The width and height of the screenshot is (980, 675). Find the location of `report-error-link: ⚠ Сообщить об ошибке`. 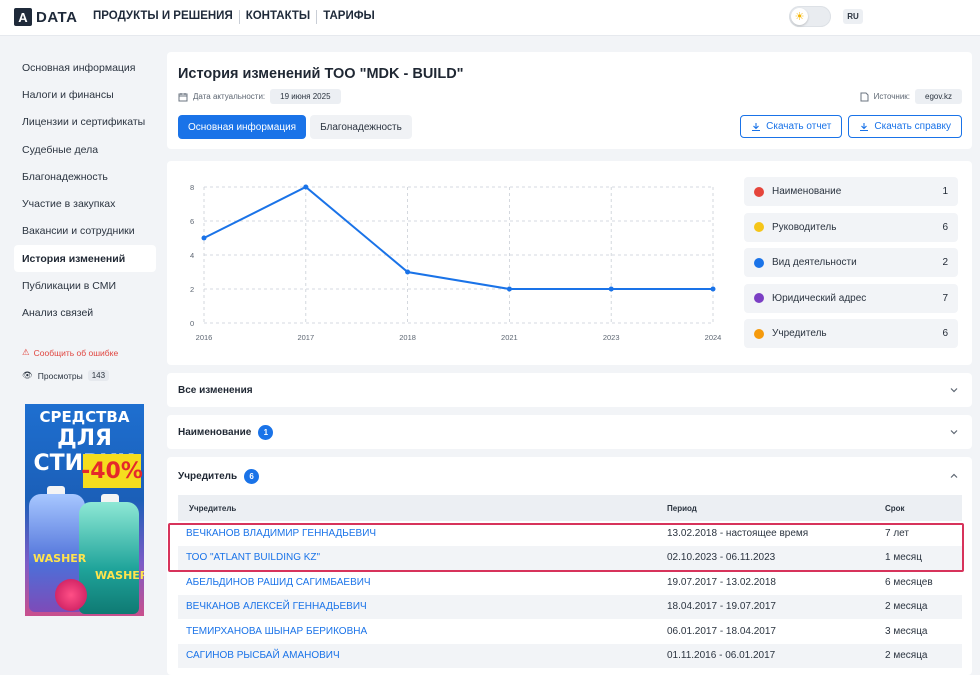

report-error-link: ⚠ Сообщить об ошибке is located at coordinates (70, 352).